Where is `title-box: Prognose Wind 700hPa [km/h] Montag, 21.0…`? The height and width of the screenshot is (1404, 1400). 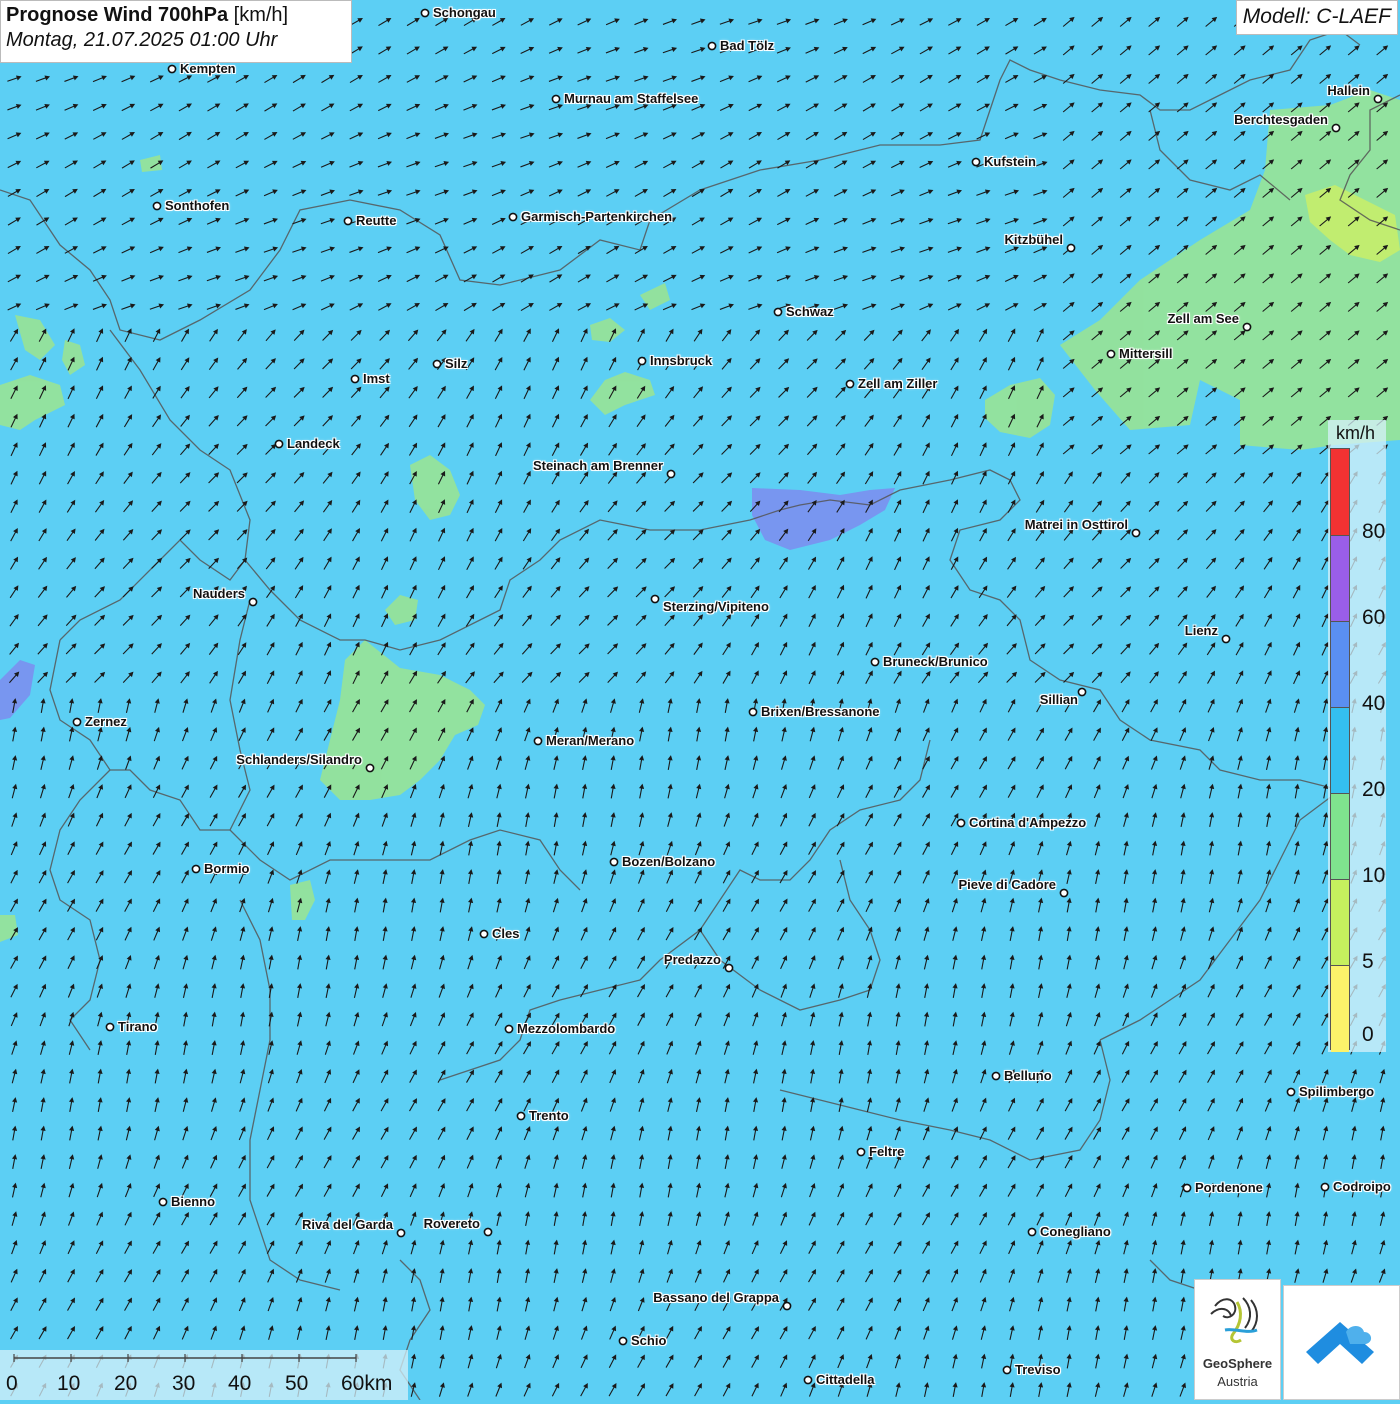
title-box: Prognose Wind 700hPa [km/h] Montag, 21.0… is located at coordinates (176, 31).